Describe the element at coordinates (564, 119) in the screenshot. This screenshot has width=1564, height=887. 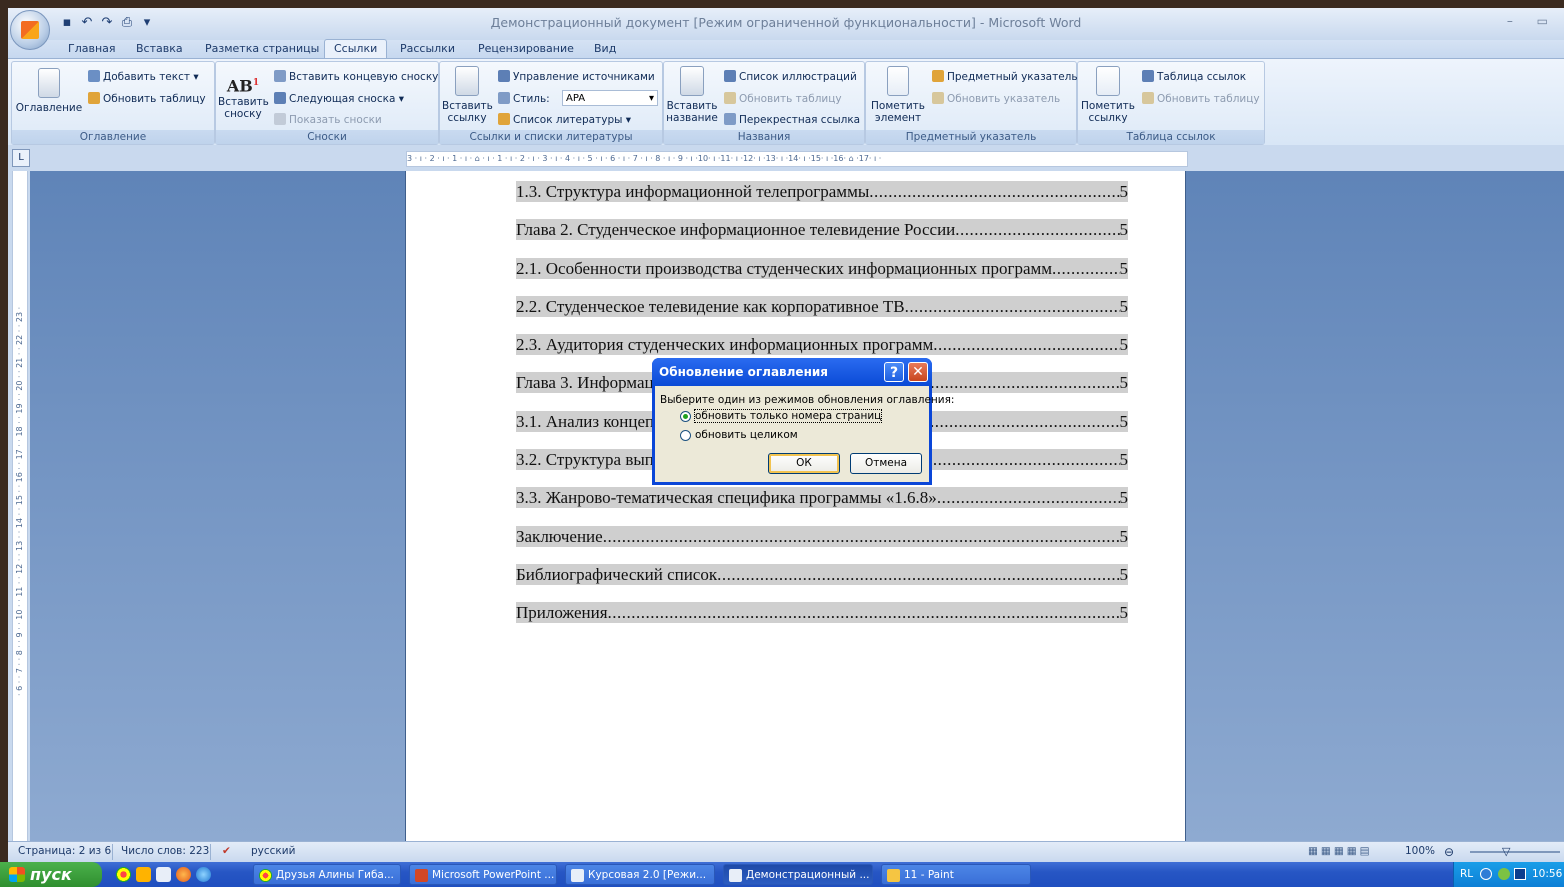
I see `bibliography-button: Список литературы ▾` at that location.